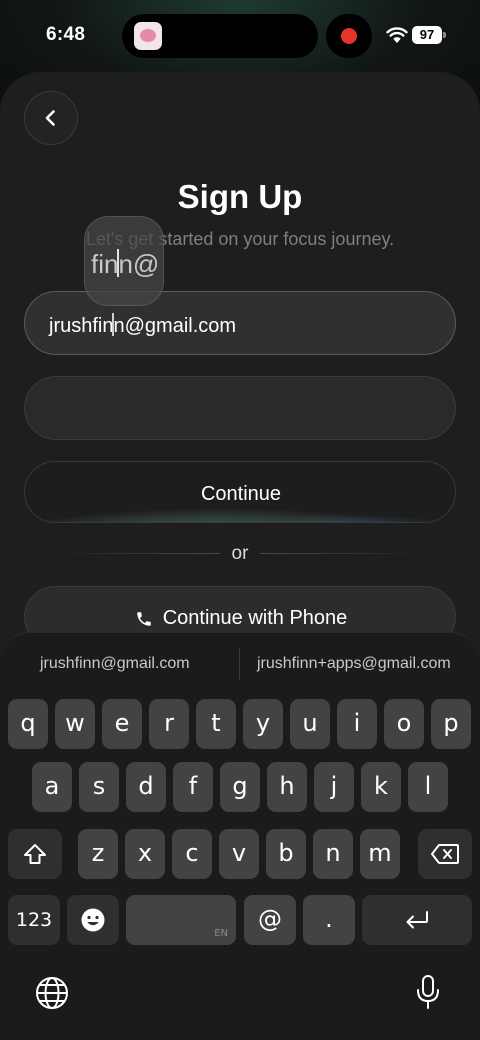  What do you see at coordinates (66, 34) in the screenshot?
I see `status-time: 6:48` at bounding box center [66, 34].